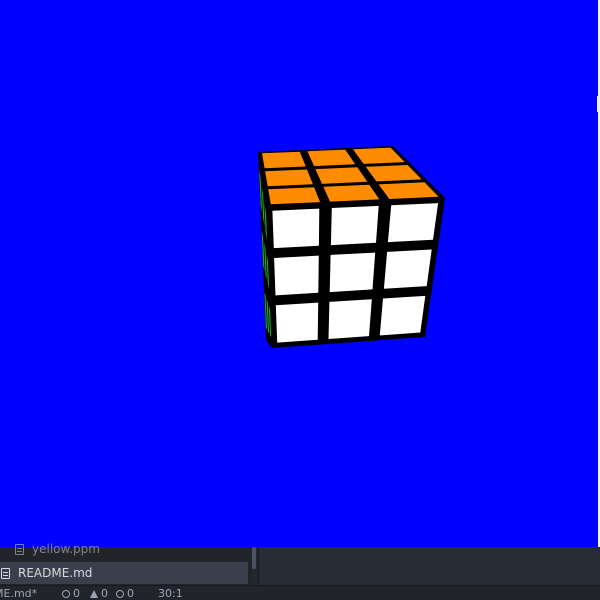 The width and height of the screenshot is (600, 600). I want to click on status-bar: ME.md* 0 0 0 30:1, so click(300, 592).